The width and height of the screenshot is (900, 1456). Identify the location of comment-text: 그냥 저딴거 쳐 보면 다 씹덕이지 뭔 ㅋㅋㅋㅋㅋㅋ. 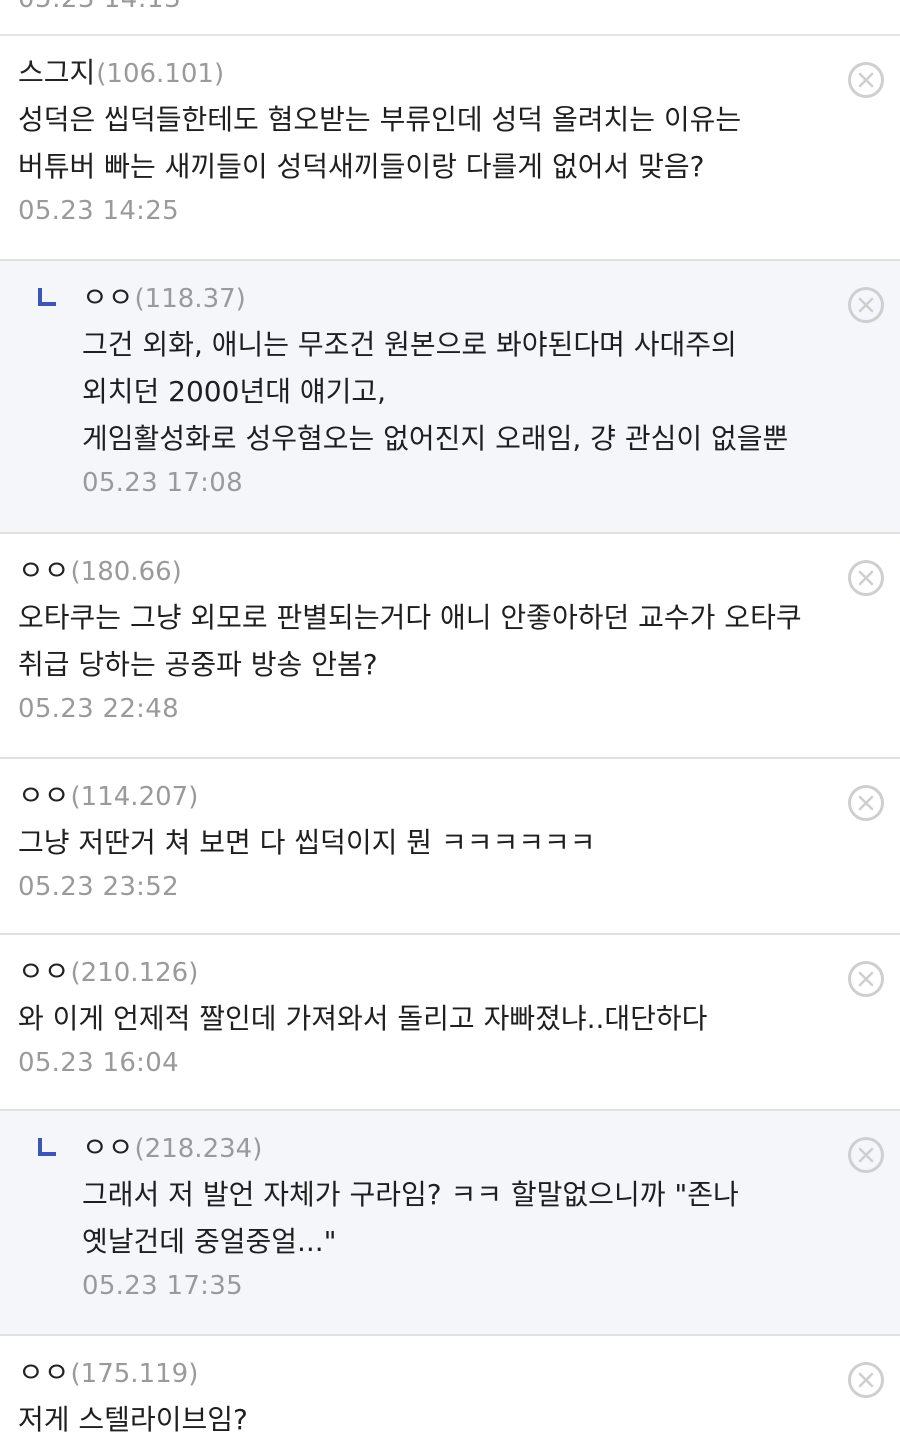
(307, 842).